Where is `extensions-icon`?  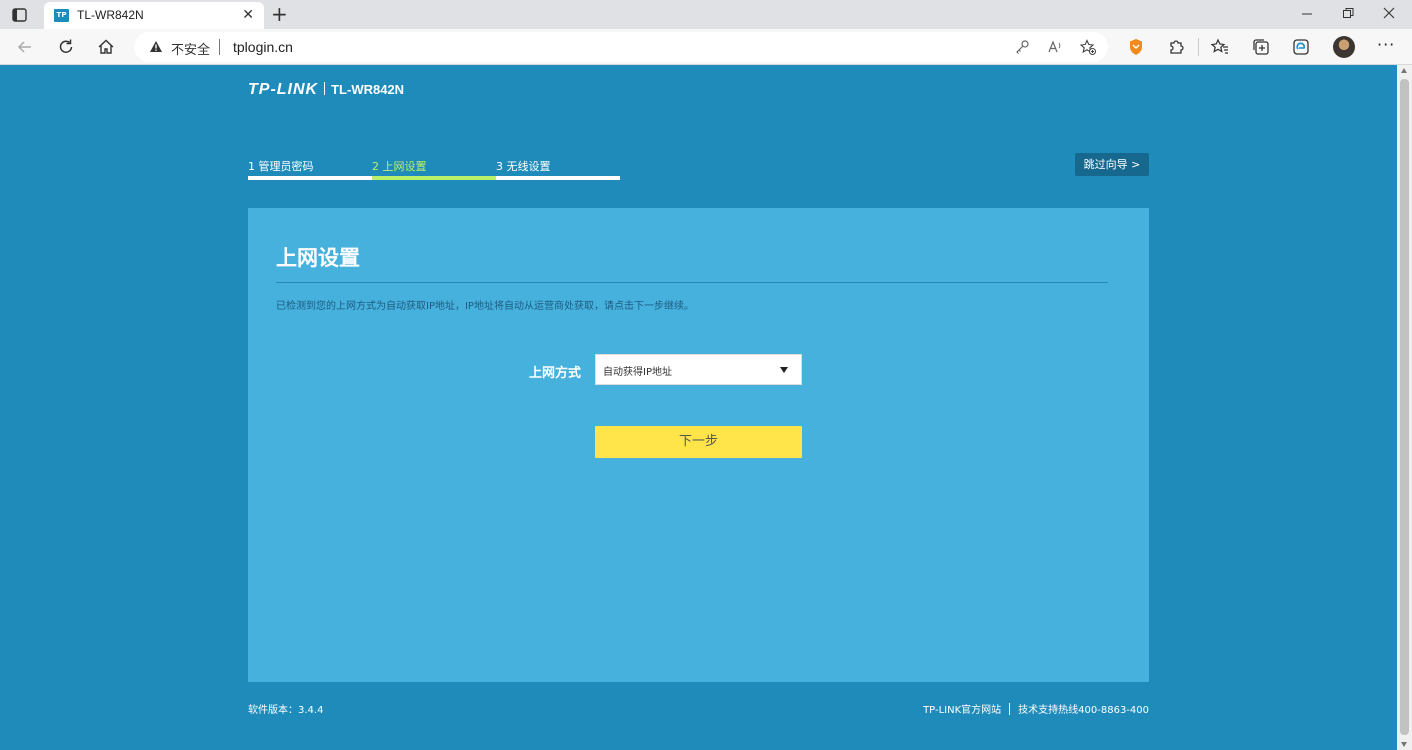 extensions-icon is located at coordinates (1176, 47).